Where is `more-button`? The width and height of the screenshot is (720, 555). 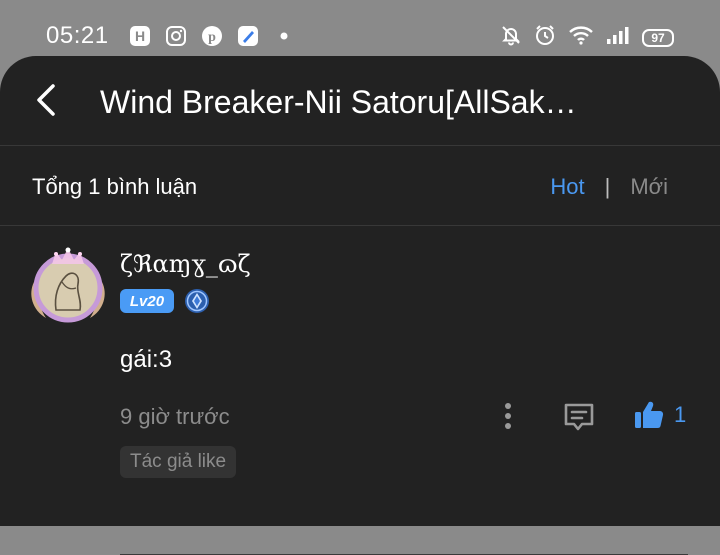 more-button is located at coordinates (508, 416).